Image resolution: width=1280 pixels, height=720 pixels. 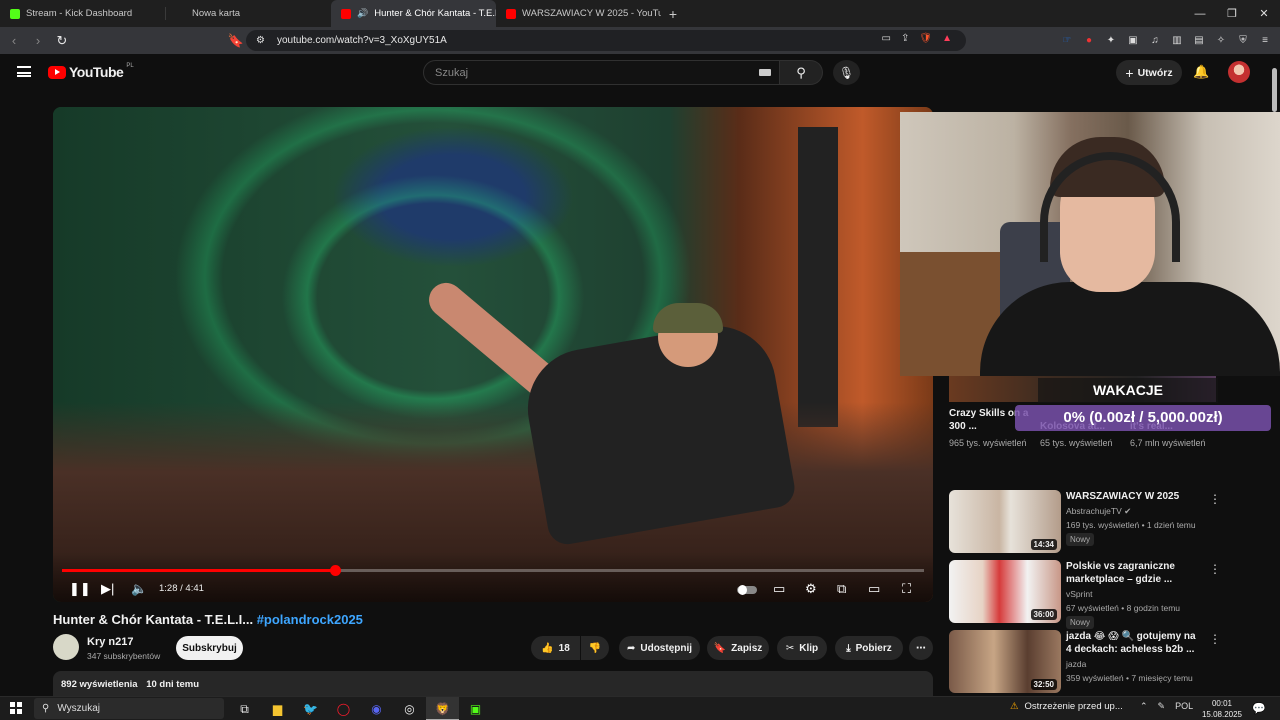 I want to click on tab-current-video: 🔊 Hunter & Chór Kantata - T.E.L ✕, so click(x=413, y=13).